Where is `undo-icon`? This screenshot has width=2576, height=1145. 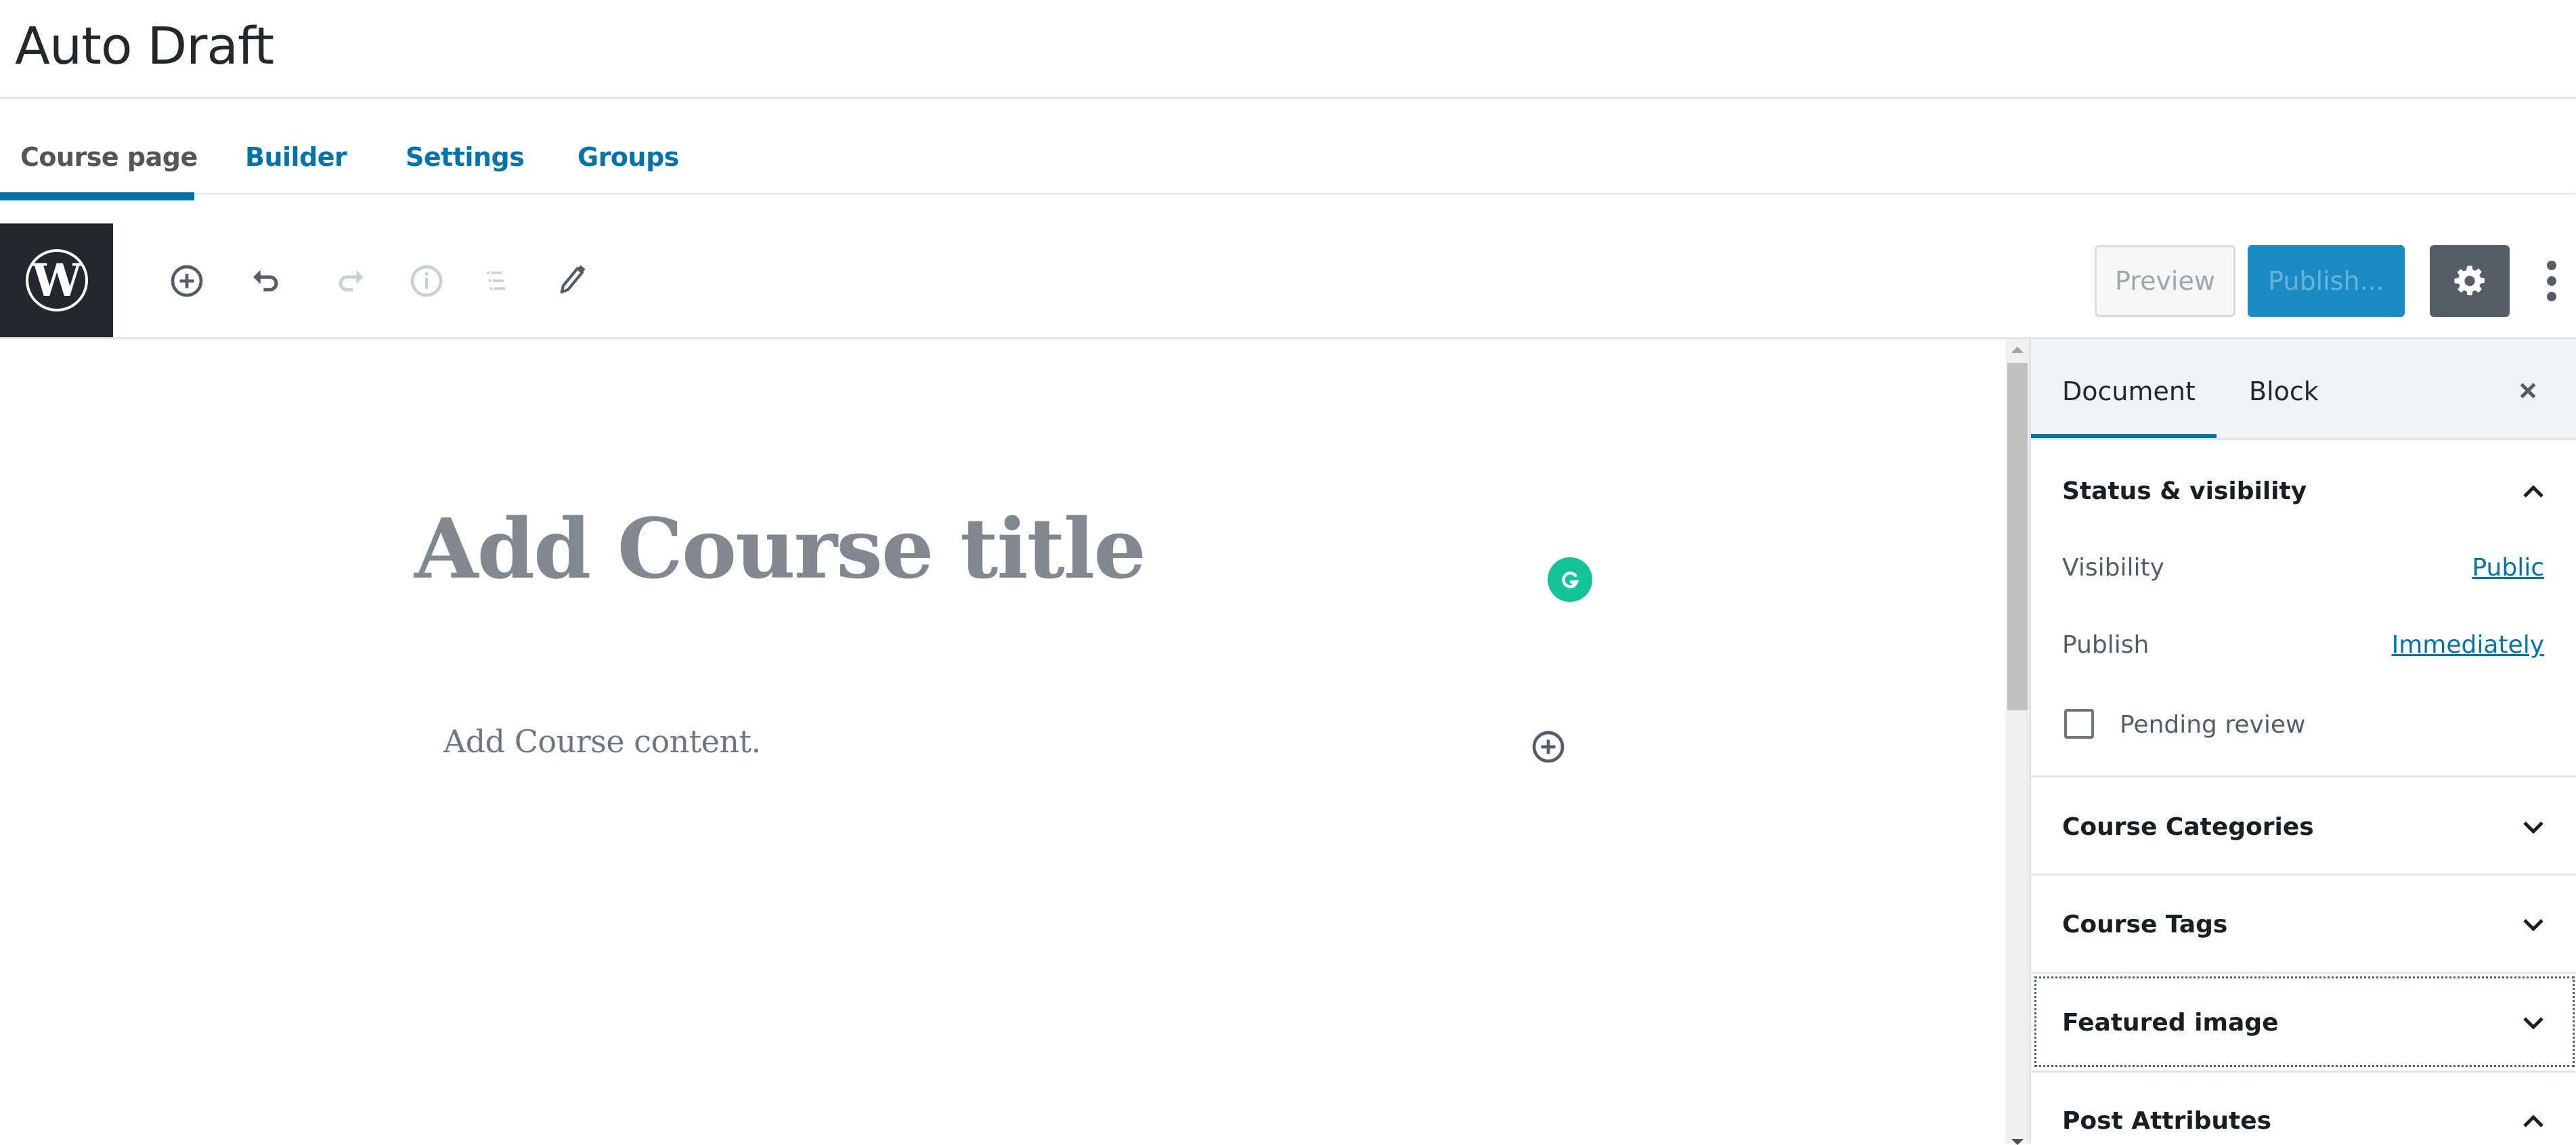 undo-icon is located at coordinates (265, 280).